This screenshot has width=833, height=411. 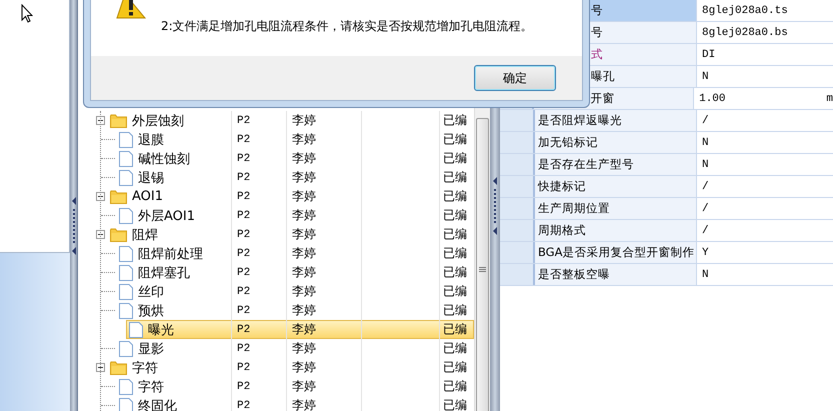 What do you see at coordinates (616, 186) in the screenshot?
I see `property-name: 快捷标记` at bounding box center [616, 186].